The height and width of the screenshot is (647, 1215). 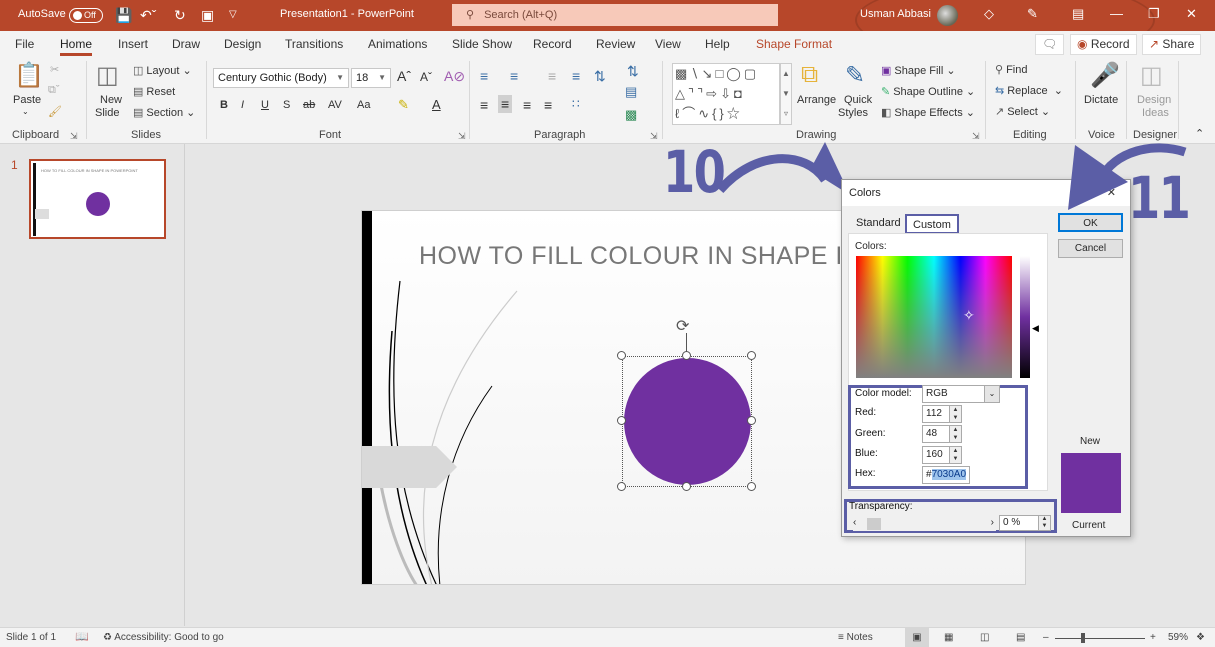 What do you see at coordinates (54, 69) in the screenshot?
I see `cut-icon: ✂` at bounding box center [54, 69].